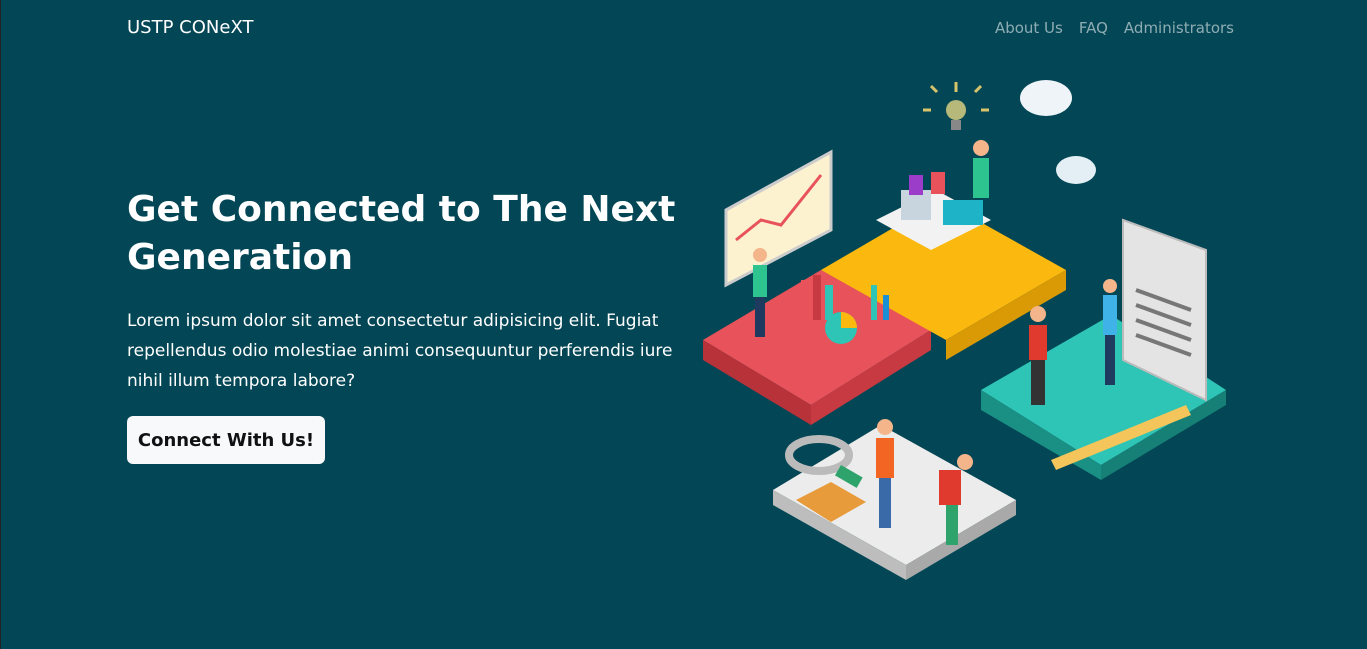 This screenshot has height=649, width=1367. I want to click on main-nav: About Us FAQ Administrators, so click(1114, 28).